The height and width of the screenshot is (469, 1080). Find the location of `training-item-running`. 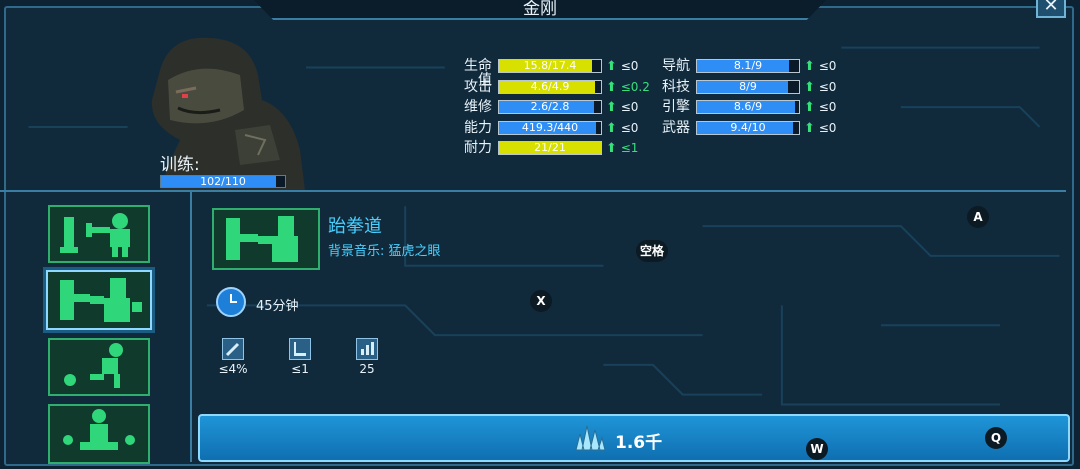

training-item-running is located at coordinates (99, 367).